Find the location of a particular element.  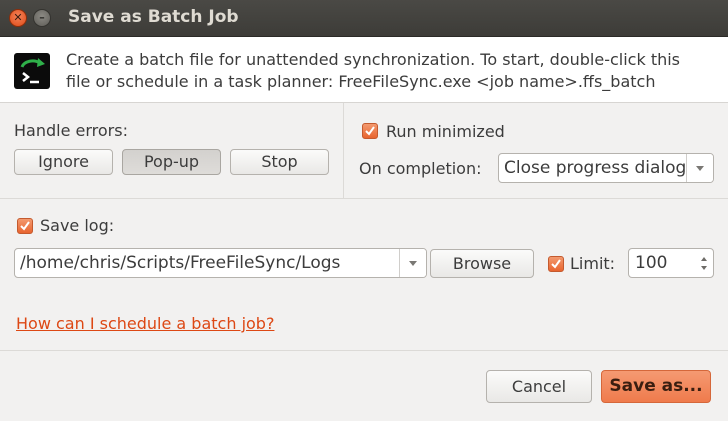

cancel-button: Cancel is located at coordinates (539, 386).